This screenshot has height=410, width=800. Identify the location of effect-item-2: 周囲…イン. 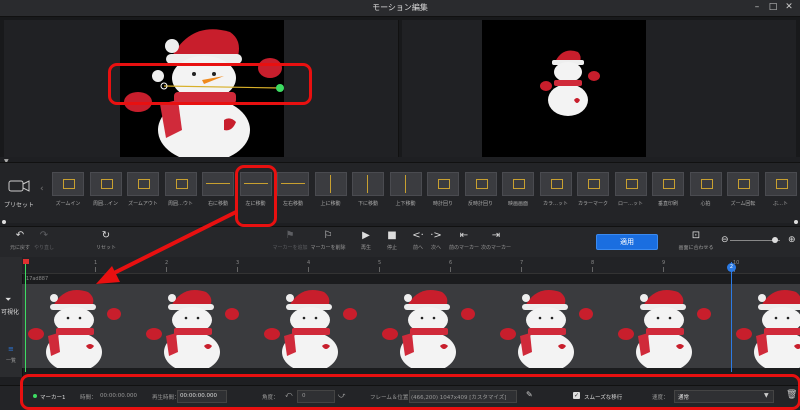
(106, 194).